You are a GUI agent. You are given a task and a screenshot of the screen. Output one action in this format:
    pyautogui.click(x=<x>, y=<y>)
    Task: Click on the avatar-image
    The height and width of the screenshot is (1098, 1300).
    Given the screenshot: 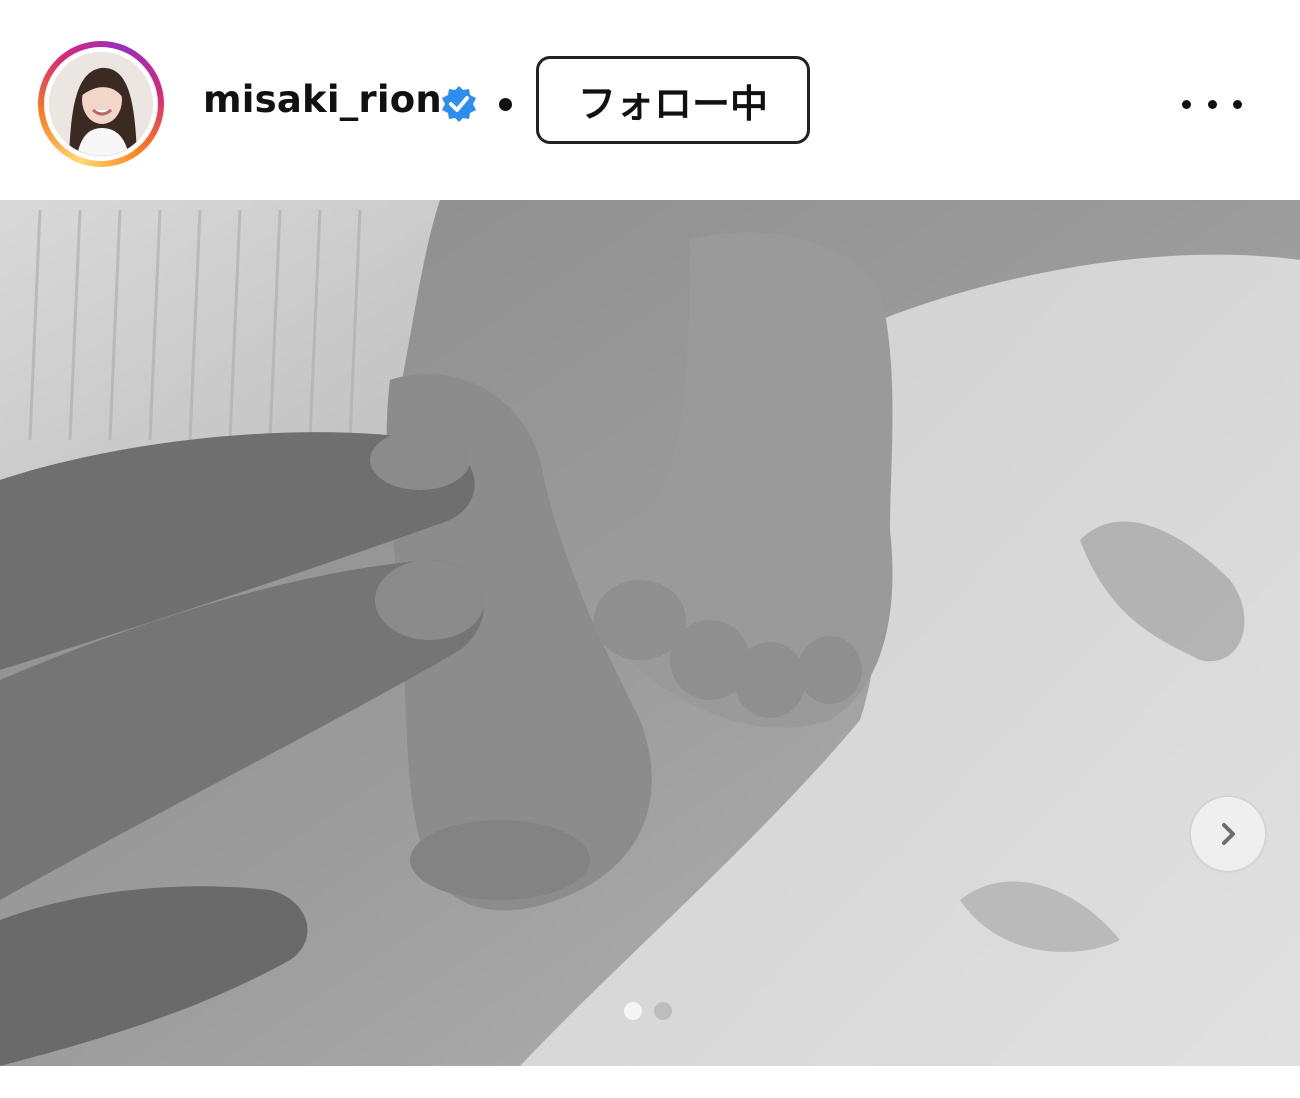 What is the action you would take?
    pyautogui.click(x=101, y=104)
    